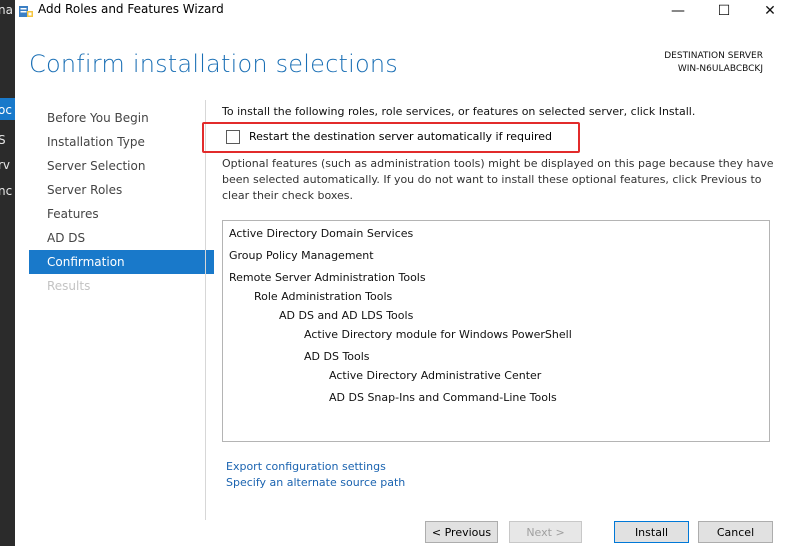 This screenshot has width=793, height=546. I want to click on minimize-icon: —, so click(678, 11).